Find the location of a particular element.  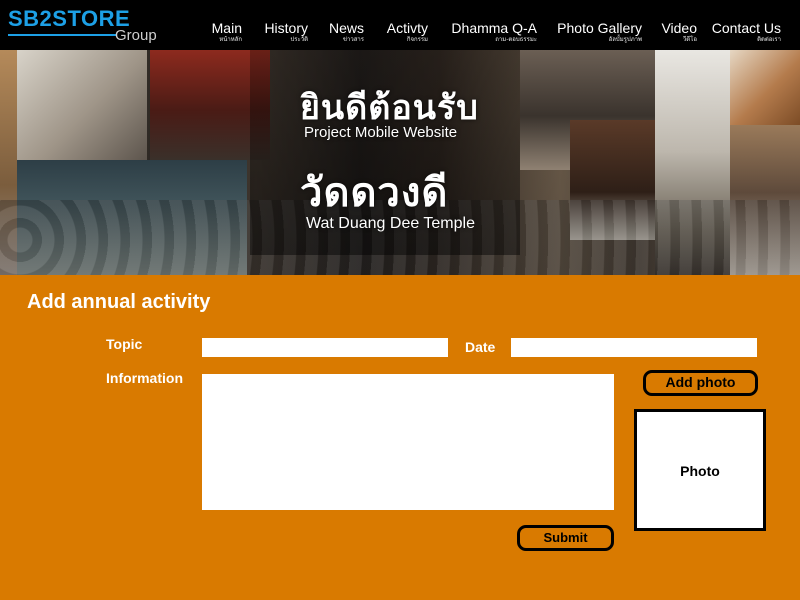

add-photo-button: Add photo is located at coordinates (700, 383).